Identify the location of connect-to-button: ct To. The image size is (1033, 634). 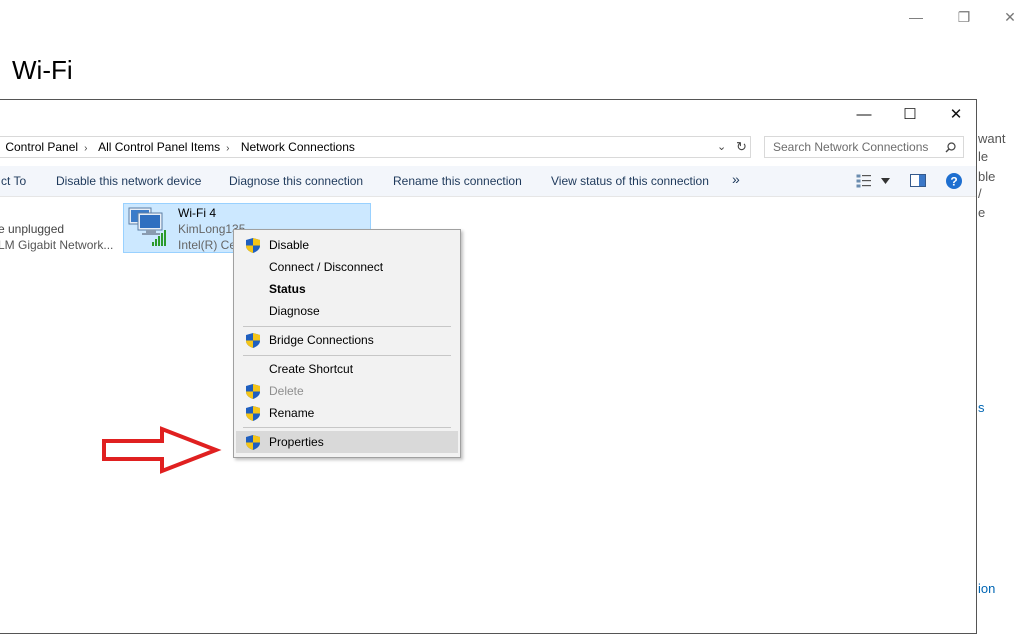
(13, 181).